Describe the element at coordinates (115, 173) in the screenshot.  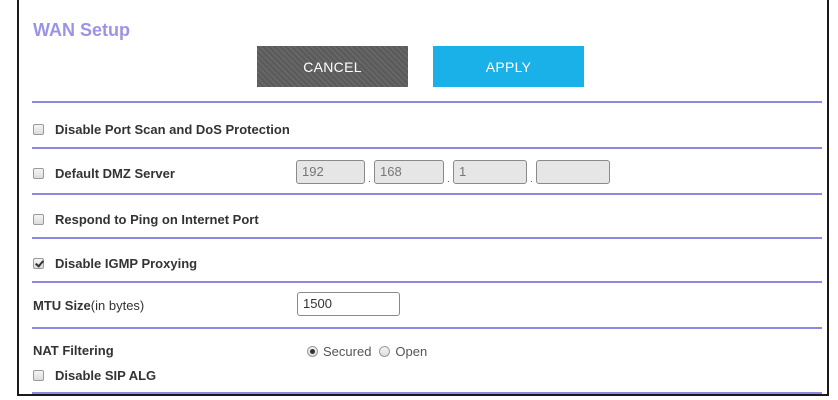
I see `dmz-label: Default DMZ Server` at that location.